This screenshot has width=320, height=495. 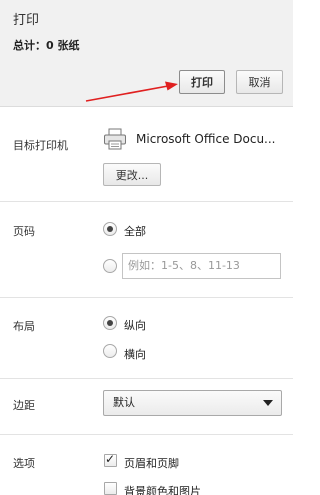 What do you see at coordinates (24, 231) in the screenshot?
I see `pages-label: 页码` at bounding box center [24, 231].